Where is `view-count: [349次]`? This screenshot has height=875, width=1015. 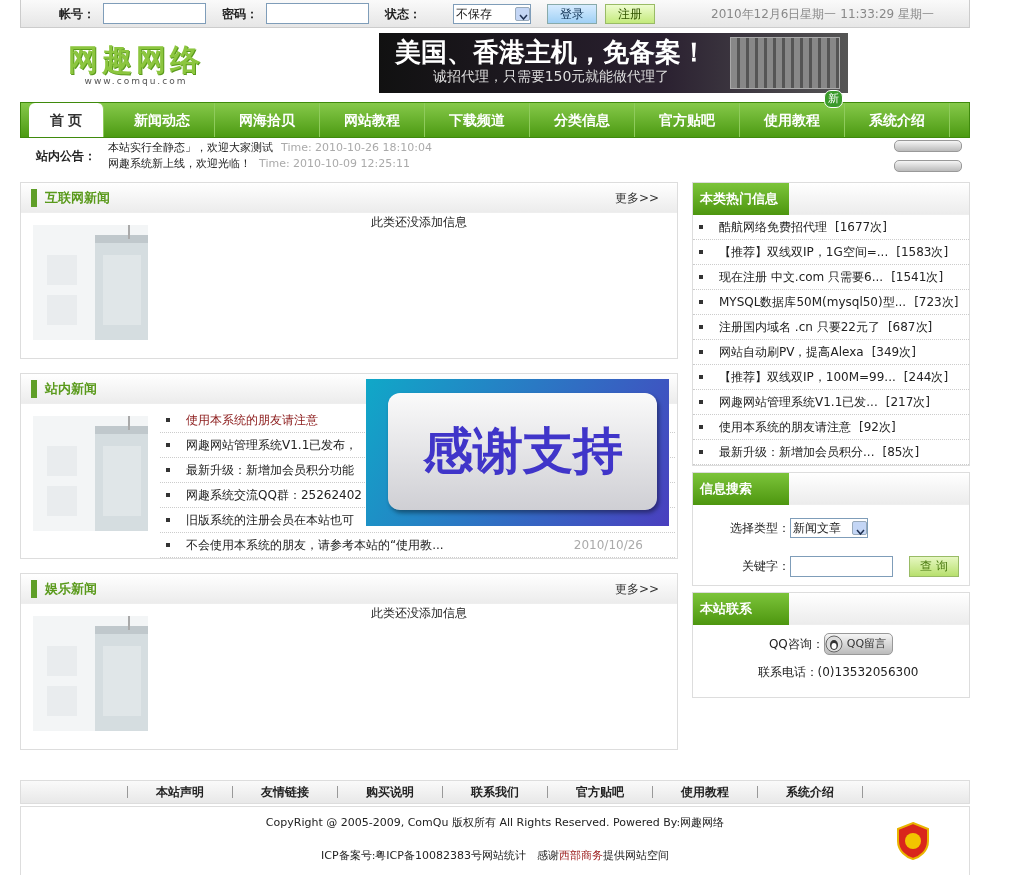
view-count: [349次] is located at coordinates (893, 352).